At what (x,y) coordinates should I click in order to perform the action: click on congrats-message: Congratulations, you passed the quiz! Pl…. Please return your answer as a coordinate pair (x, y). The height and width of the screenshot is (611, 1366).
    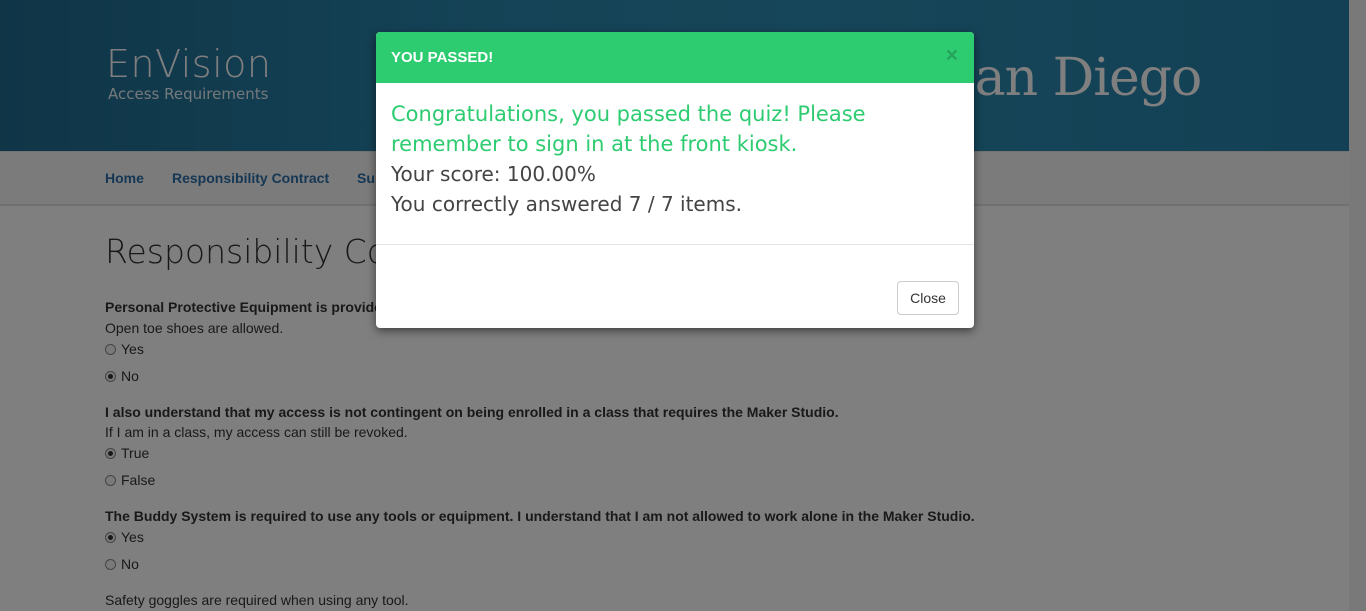
    Looking at the image, I should click on (628, 129).